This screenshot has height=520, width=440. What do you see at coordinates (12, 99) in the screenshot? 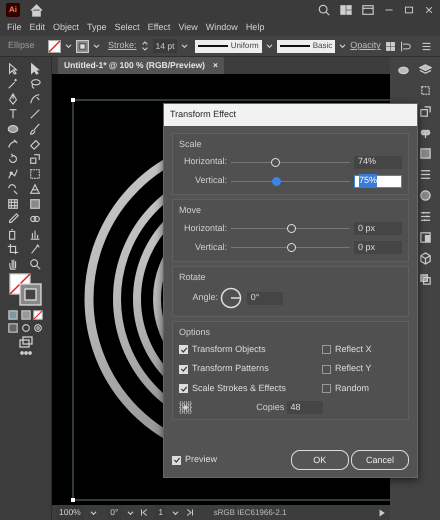
I see `pen-icon` at bounding box center [12, 99].